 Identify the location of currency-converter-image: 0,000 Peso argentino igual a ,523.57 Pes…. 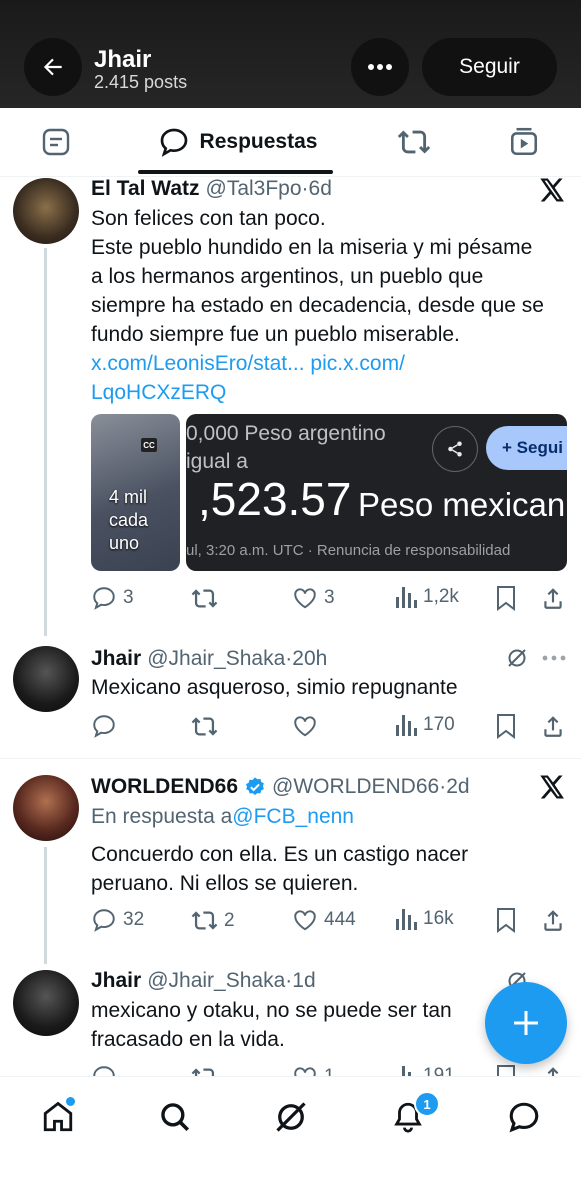
(376, 492).